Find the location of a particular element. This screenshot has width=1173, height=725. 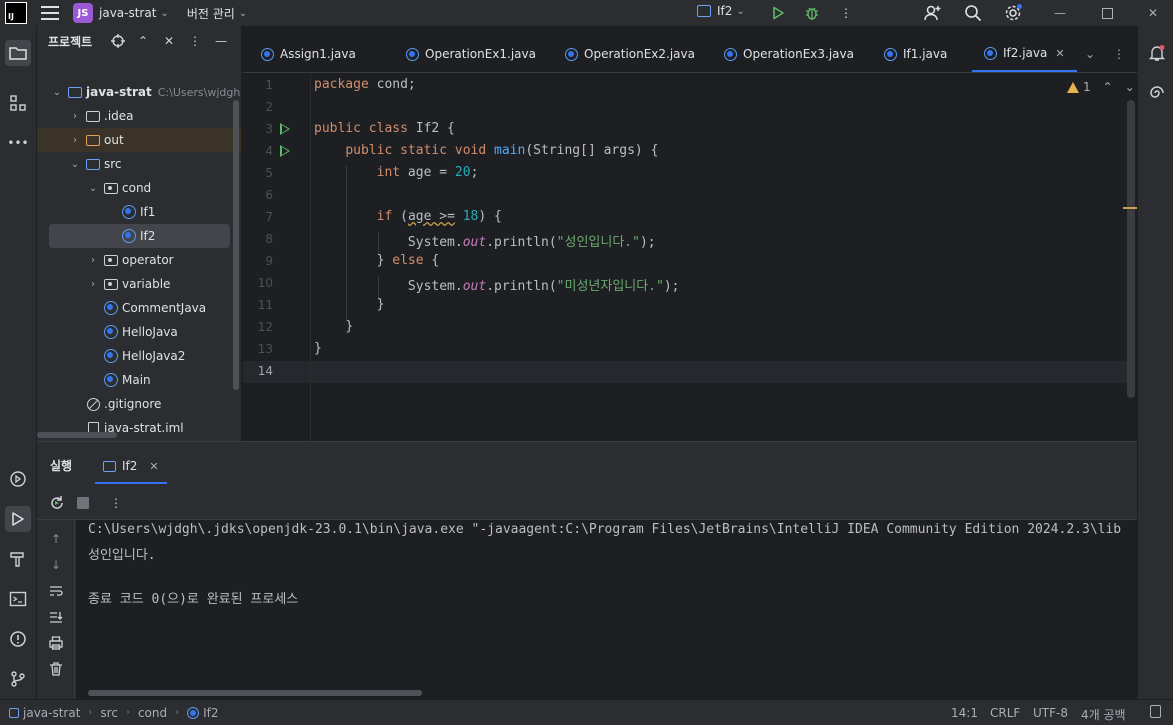

tree-item-src: ⌄ src is located at coordinates (139, 164).